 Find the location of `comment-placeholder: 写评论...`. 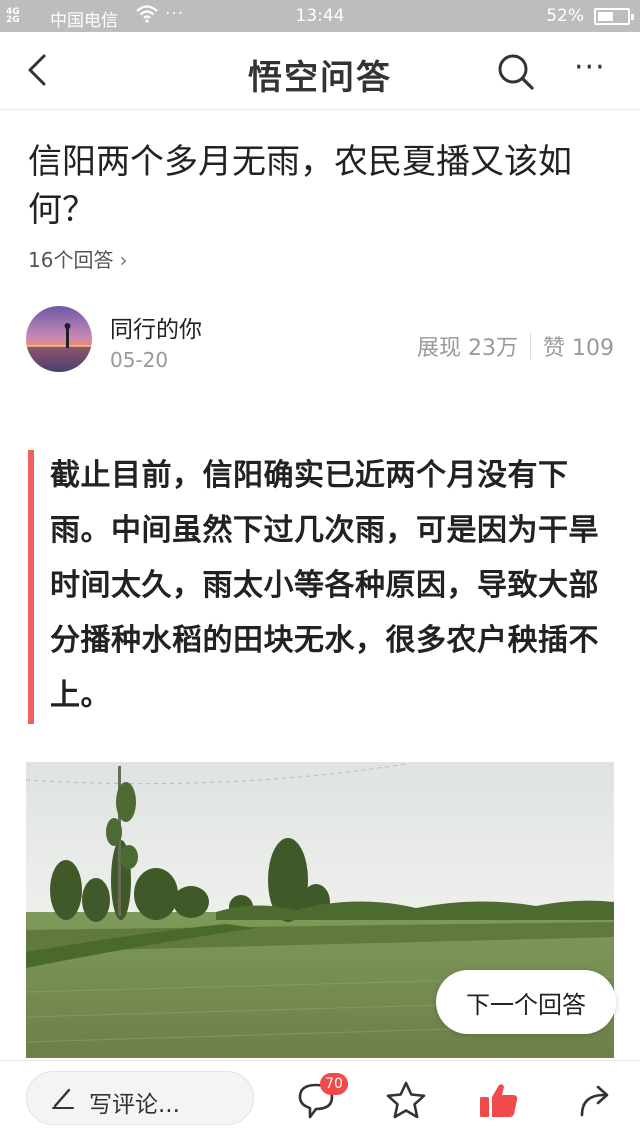

comment-placeholder: 写评论... is located at coordinates (134, 1105).